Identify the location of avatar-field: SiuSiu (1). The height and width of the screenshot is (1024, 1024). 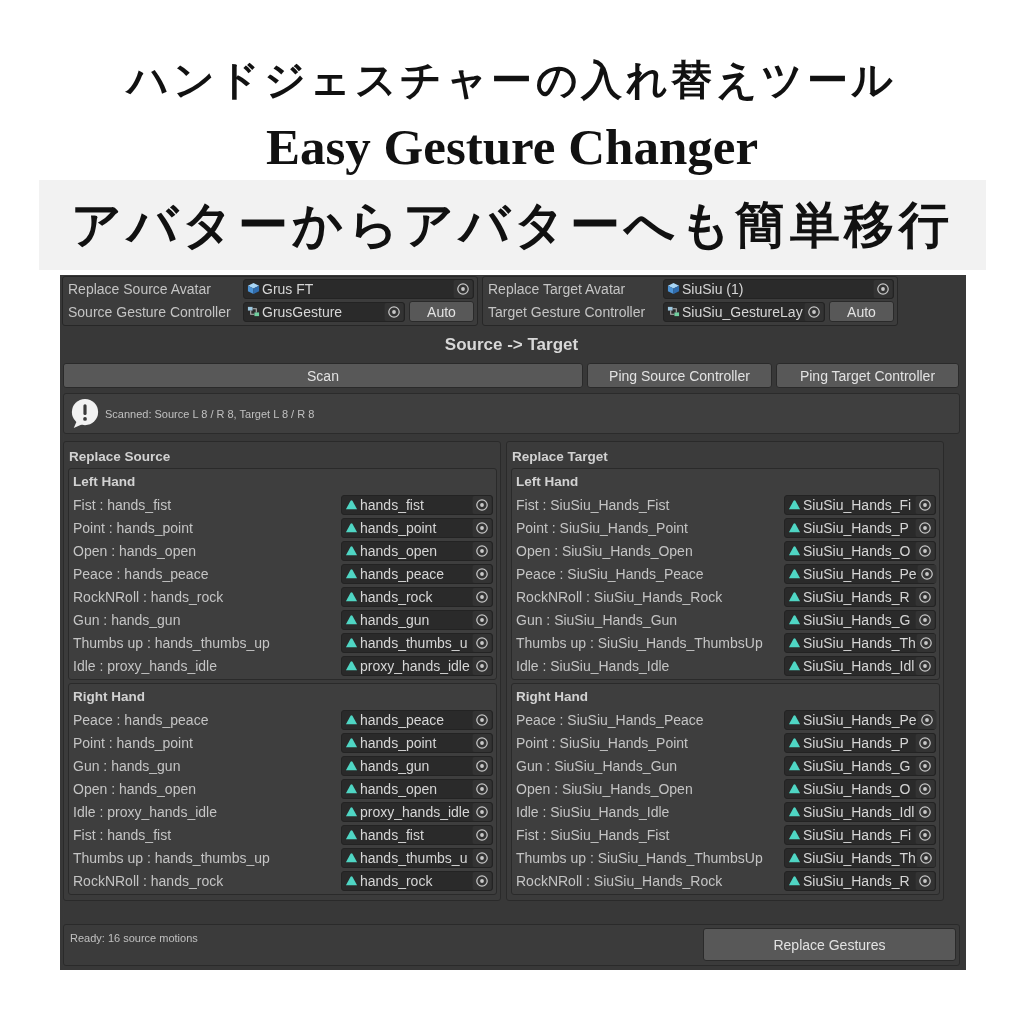
(778, 288).